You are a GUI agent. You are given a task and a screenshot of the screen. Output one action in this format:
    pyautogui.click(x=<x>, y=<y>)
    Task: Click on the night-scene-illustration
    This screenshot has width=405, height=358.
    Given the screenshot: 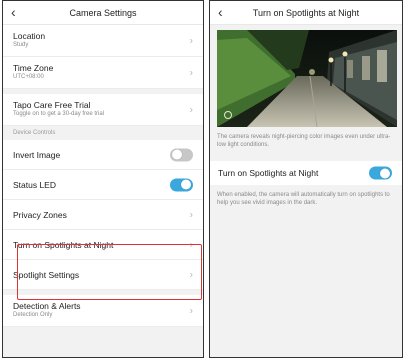 What is the action you would take?
    pyautogui.click(x=307, y=78)
    